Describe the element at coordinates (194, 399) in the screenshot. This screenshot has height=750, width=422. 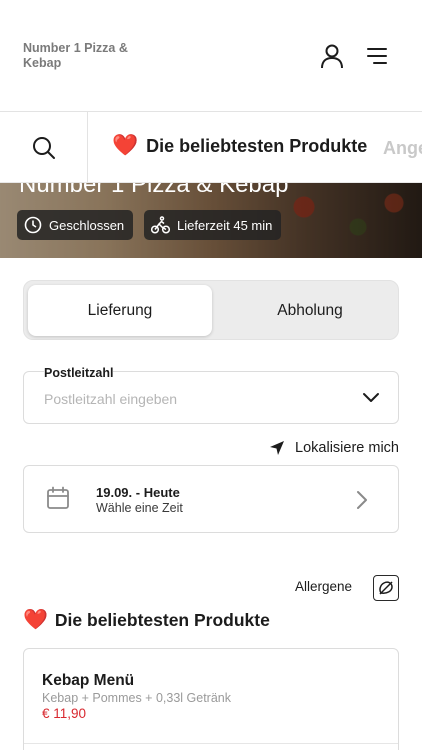
I see `postal-code-input` at that location.